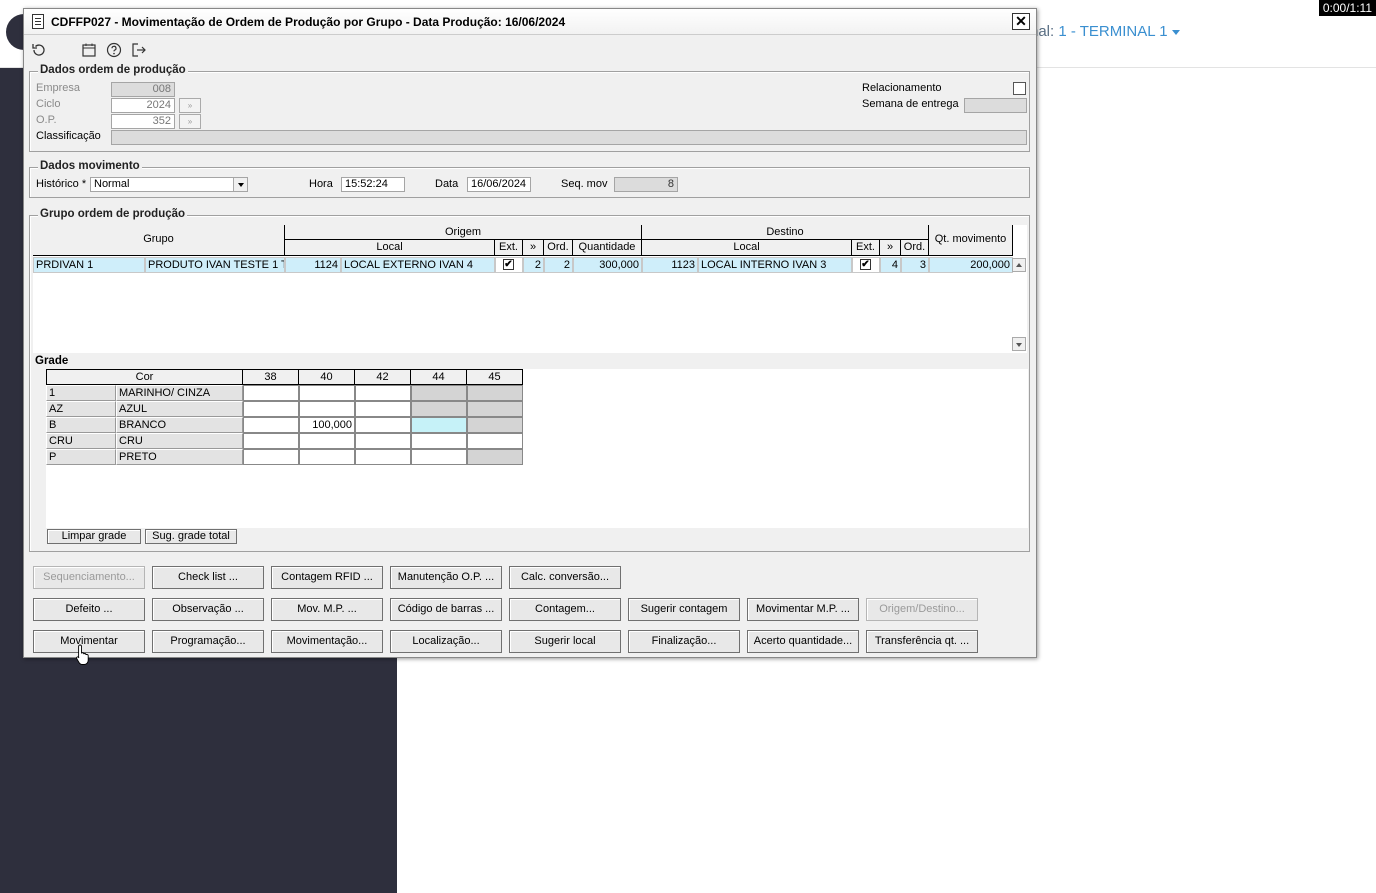  What do you see at coordinates (144, 377) in the screenshot?
I see `grade-header-cor: Cor` at bounding box center [144, 377].